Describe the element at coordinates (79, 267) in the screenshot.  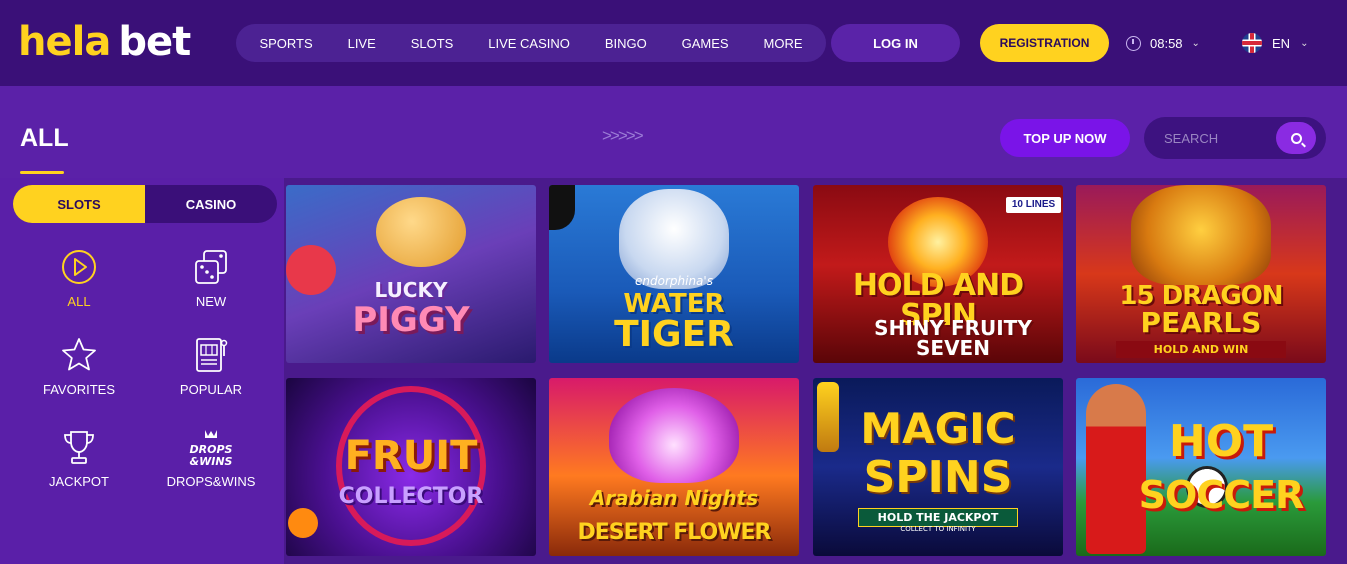
I see `play-icon` at that location.